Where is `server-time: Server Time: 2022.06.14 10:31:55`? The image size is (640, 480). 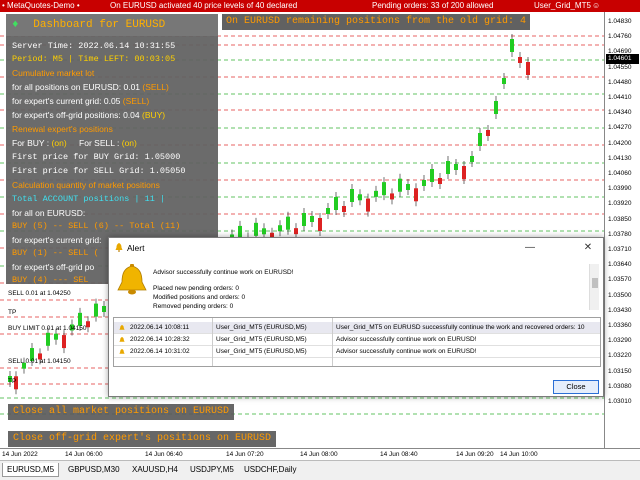 server-time: Server Time: 2022.06.14 10:31:55 is located at coordinates (94, 46).